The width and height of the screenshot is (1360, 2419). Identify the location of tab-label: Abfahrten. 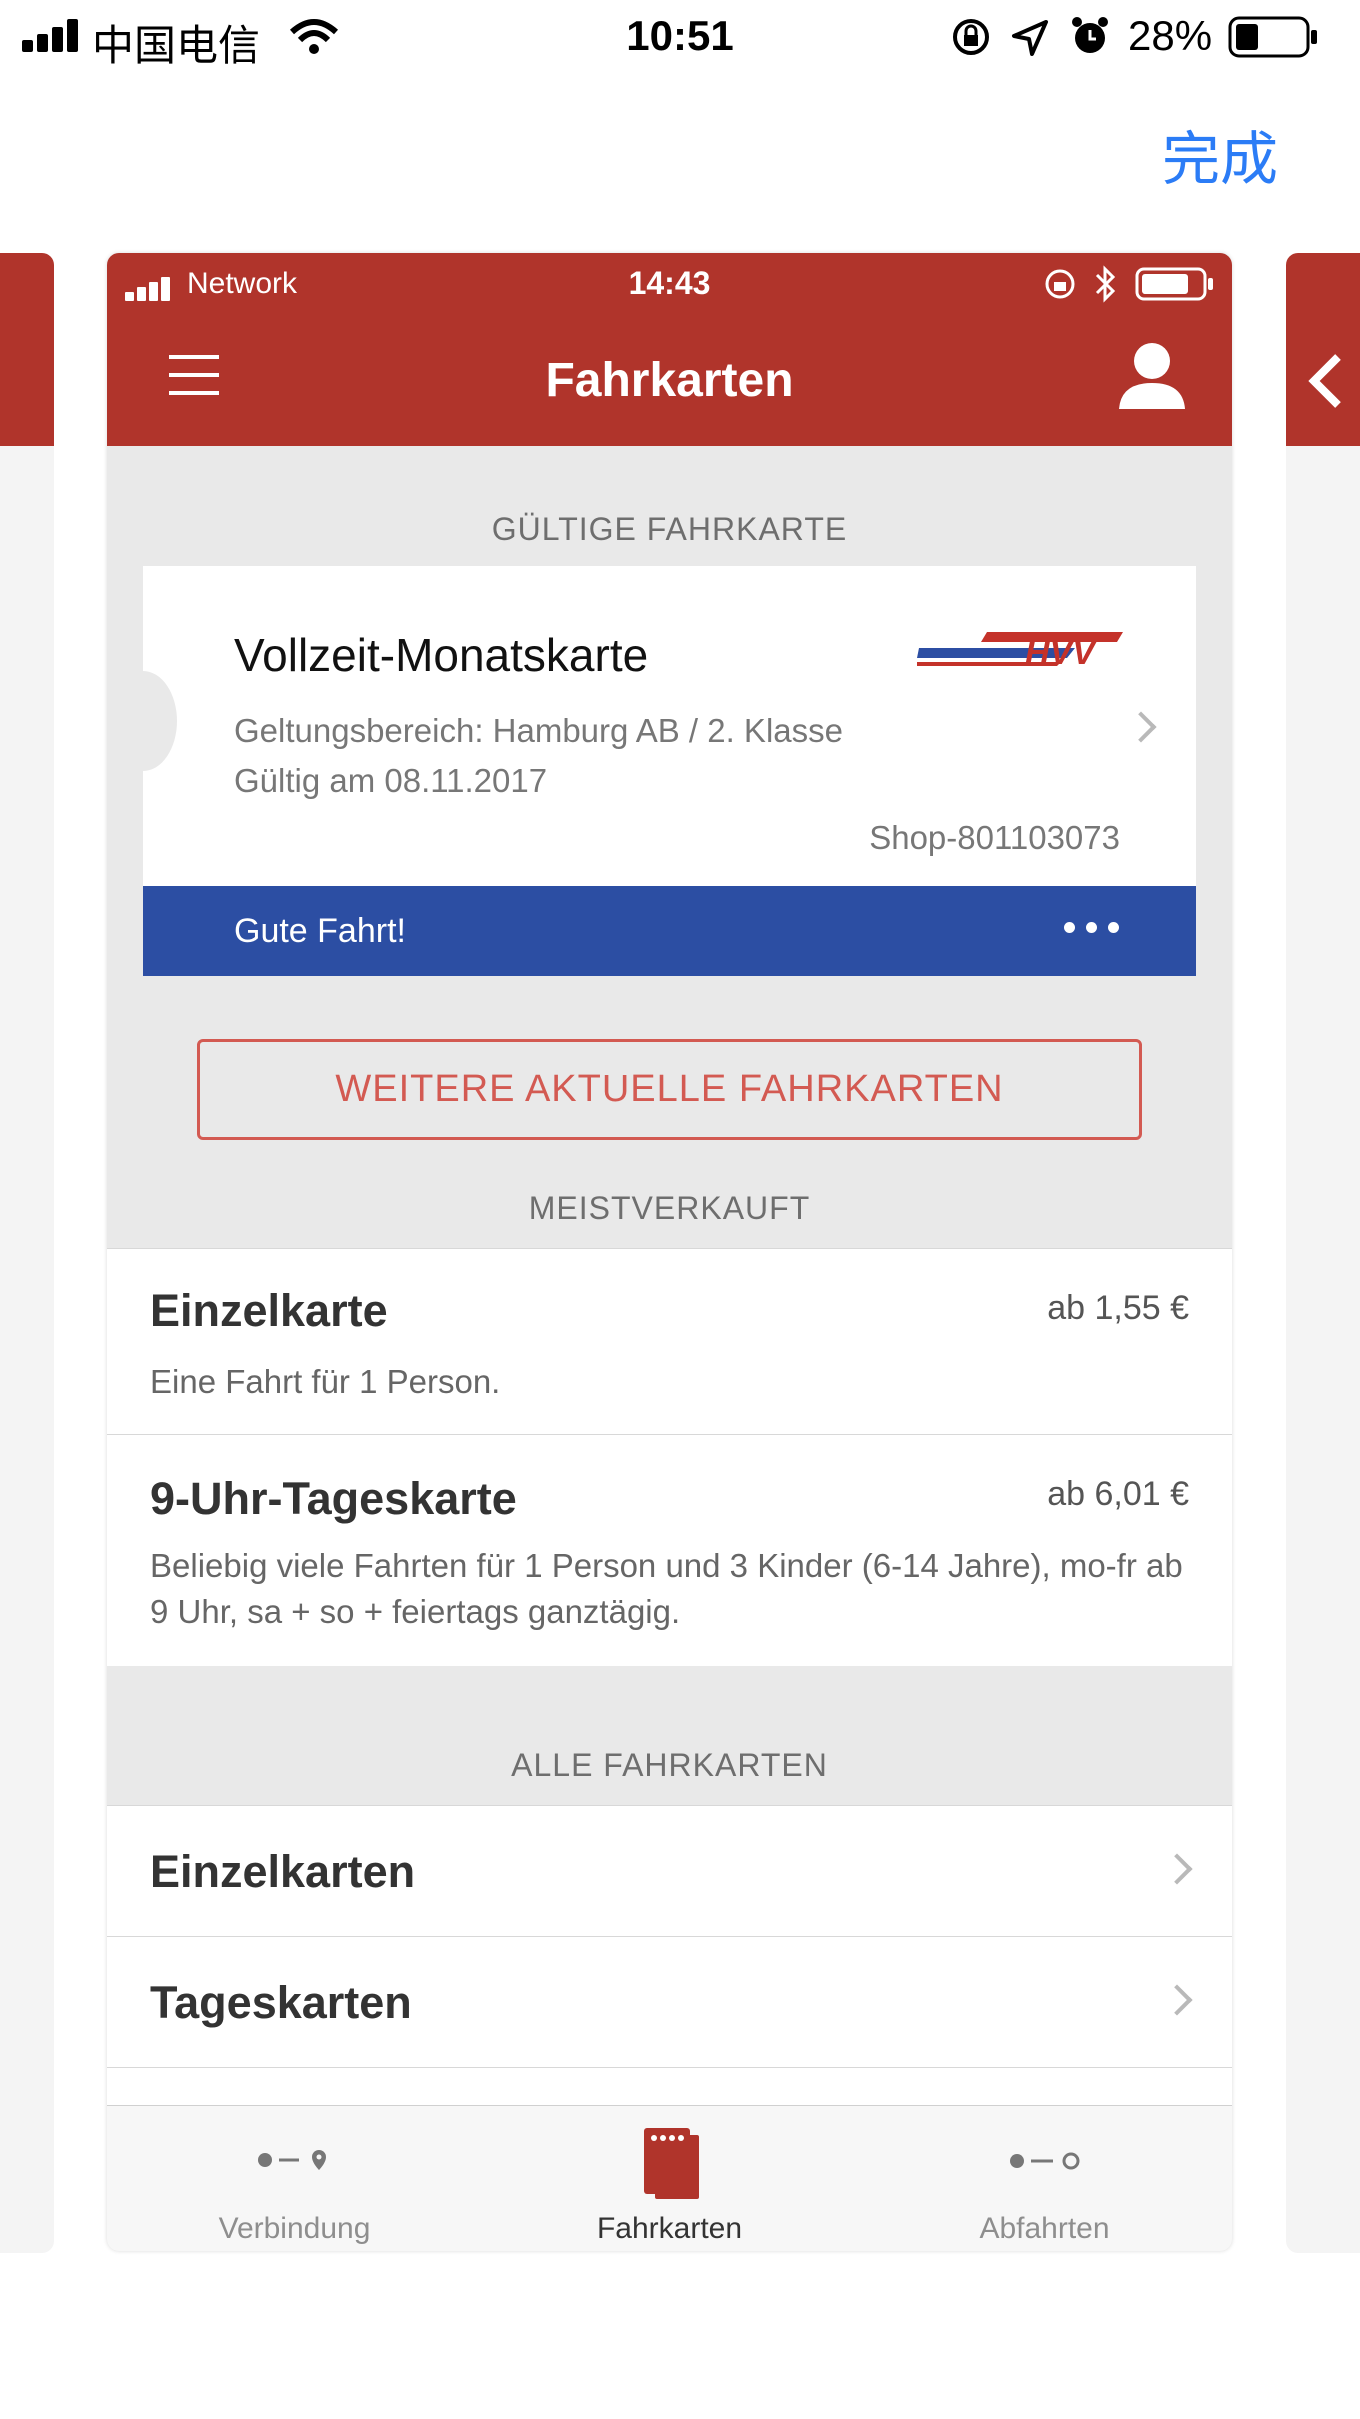
(1044, 2228).